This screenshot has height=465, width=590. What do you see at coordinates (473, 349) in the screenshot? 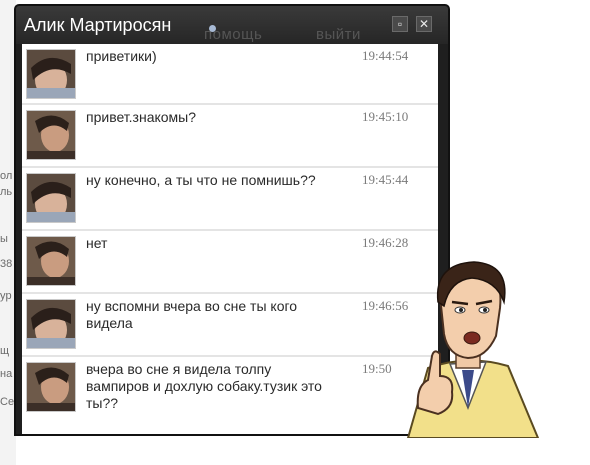
I see `thumbs-up-character-image` at bounding box center [473, 349].